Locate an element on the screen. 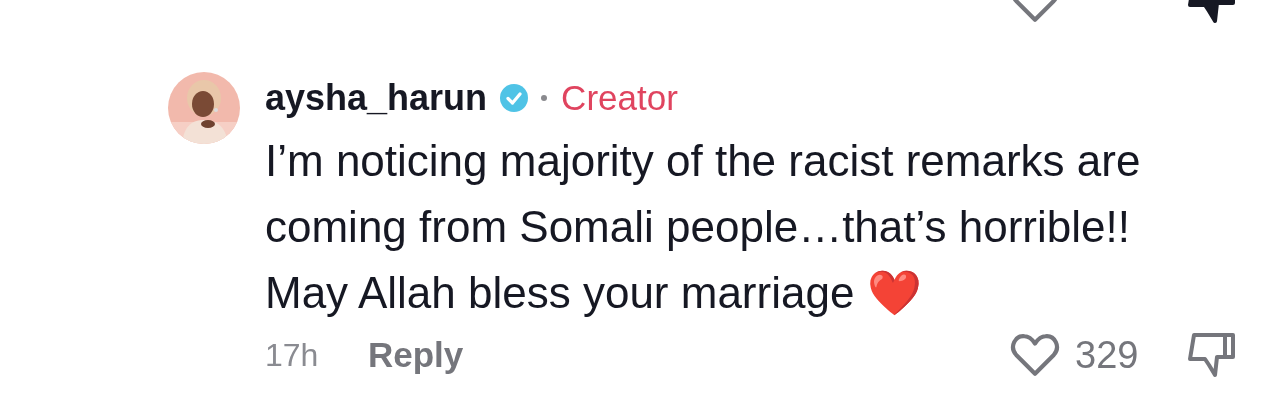  thumbs-down-icon is located at coordinates (1211, 355).